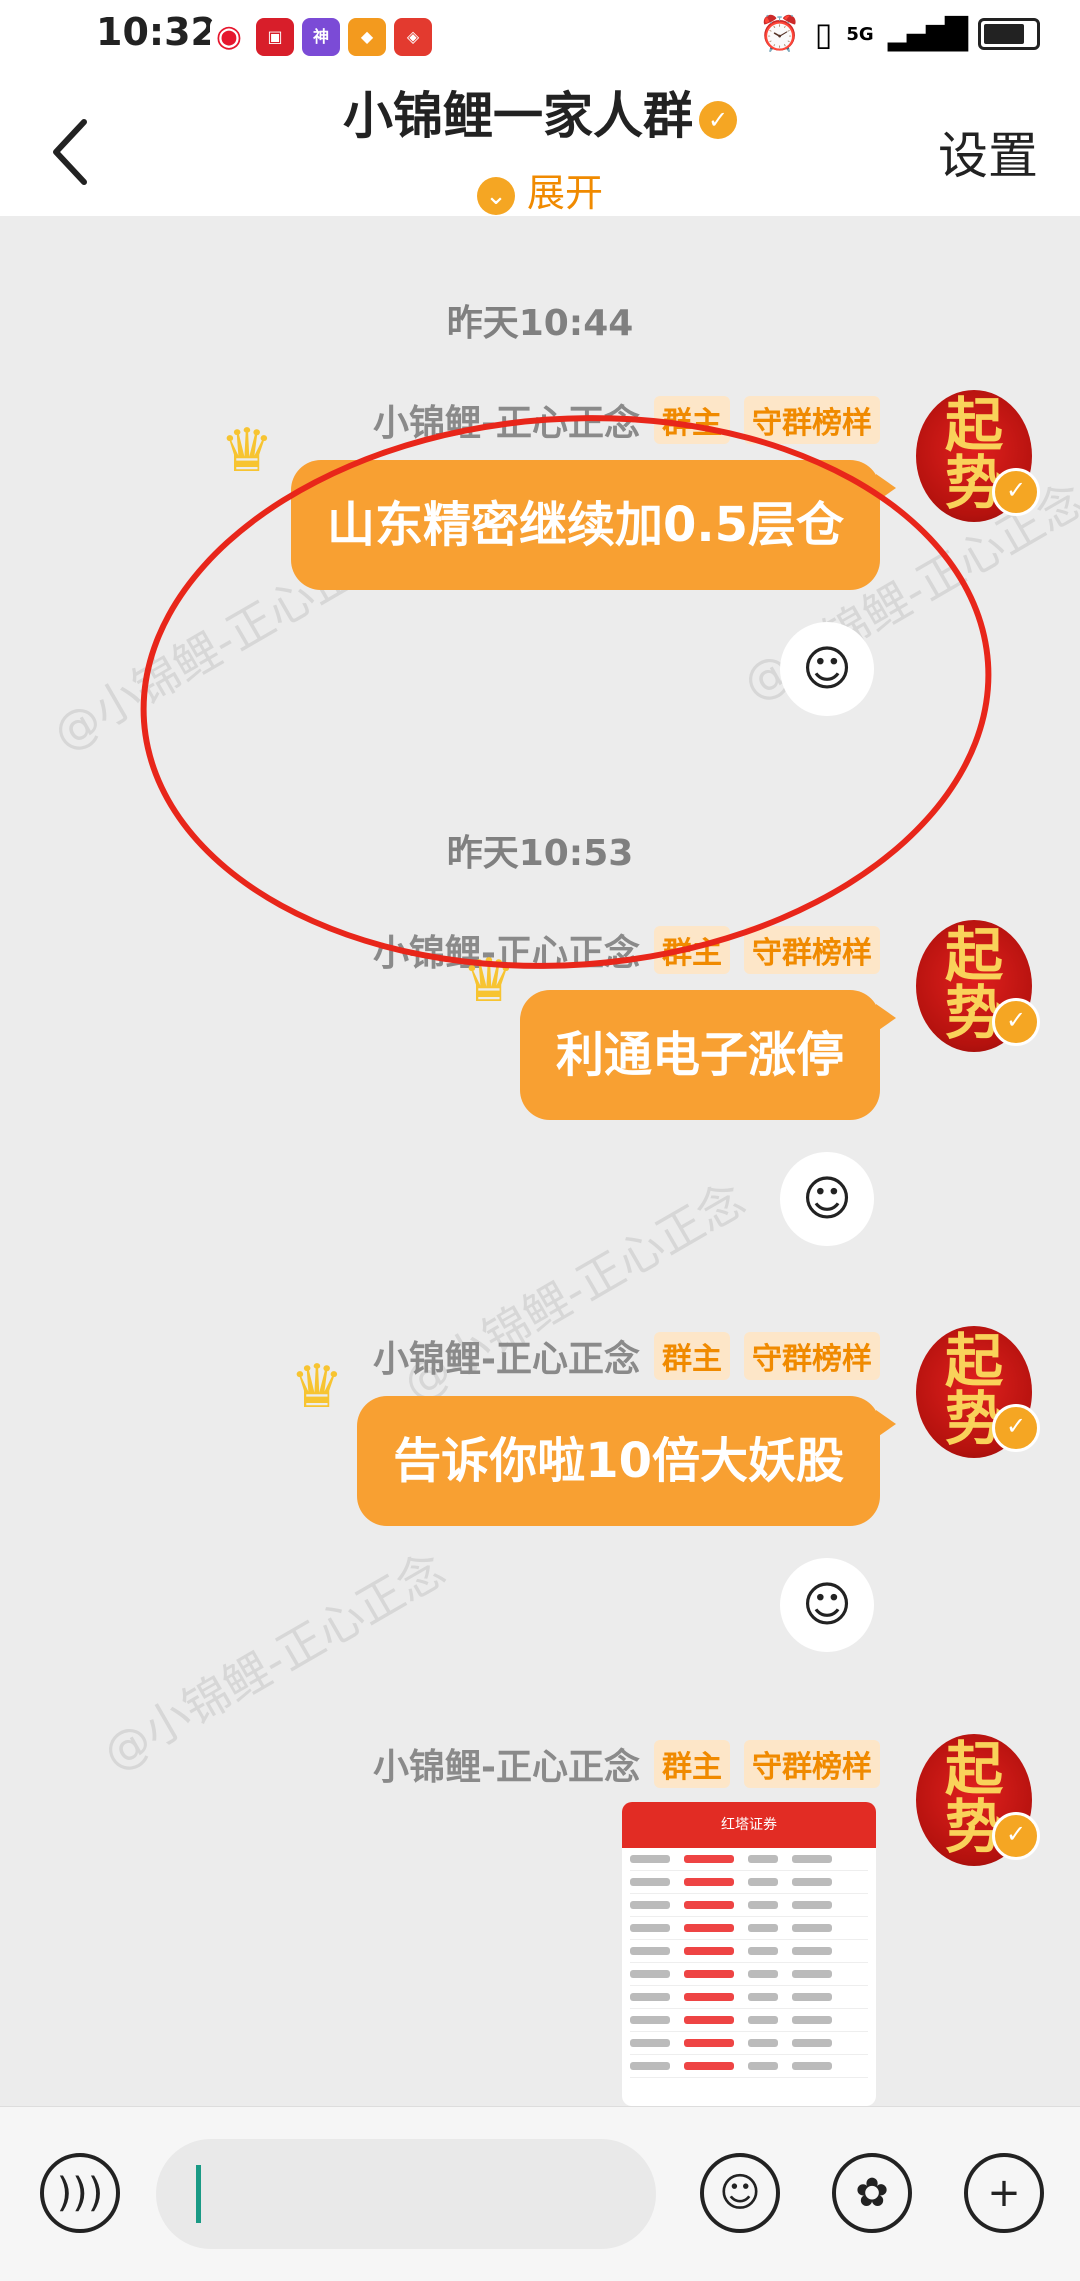 The image size is (1080, 2281). I want to click on signal-label: 5G, so click(860, 34).